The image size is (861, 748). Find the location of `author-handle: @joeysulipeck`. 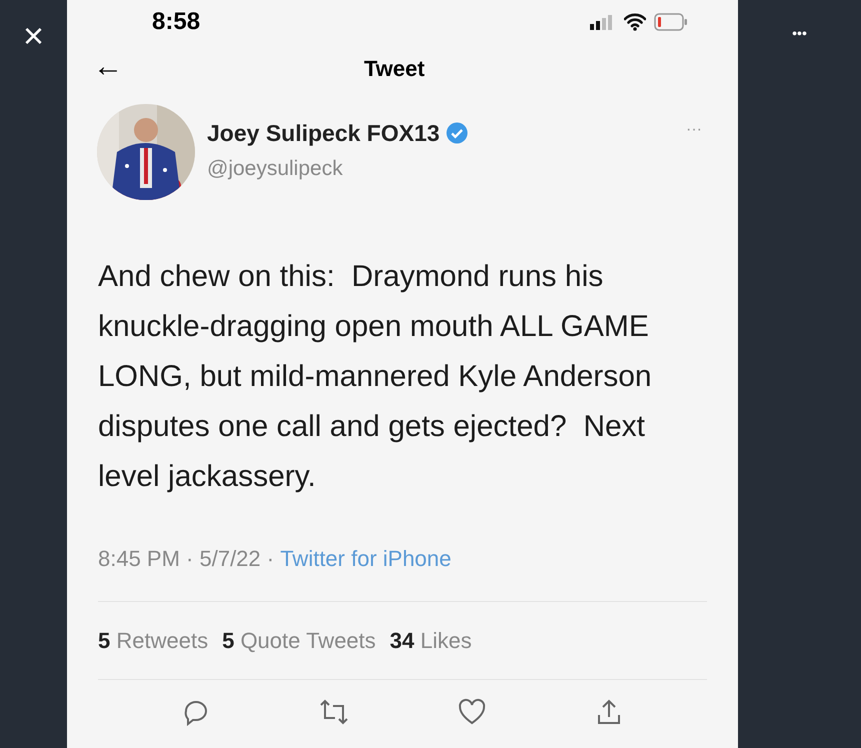

author-handle: @joeysulipeck is located at coordinates (275, 169).